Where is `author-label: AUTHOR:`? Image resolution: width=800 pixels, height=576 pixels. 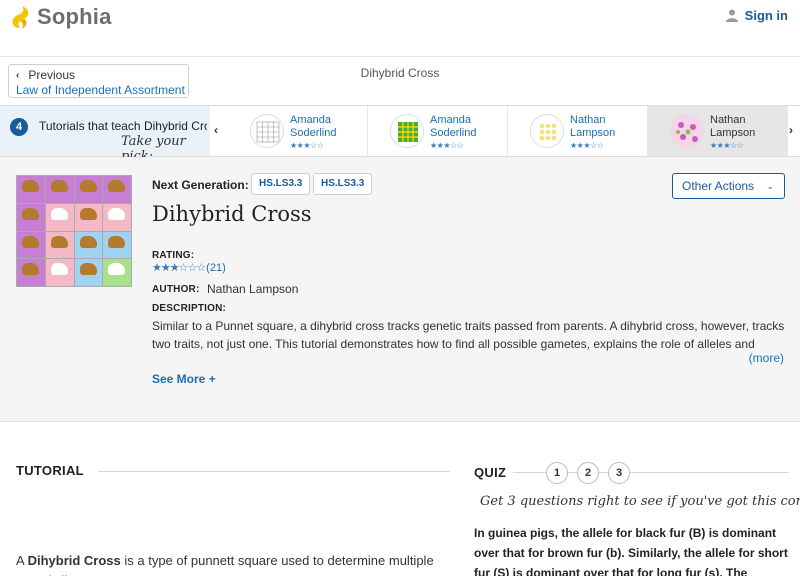 author-label: AUTHOR: is located at coordinates (176, 289).